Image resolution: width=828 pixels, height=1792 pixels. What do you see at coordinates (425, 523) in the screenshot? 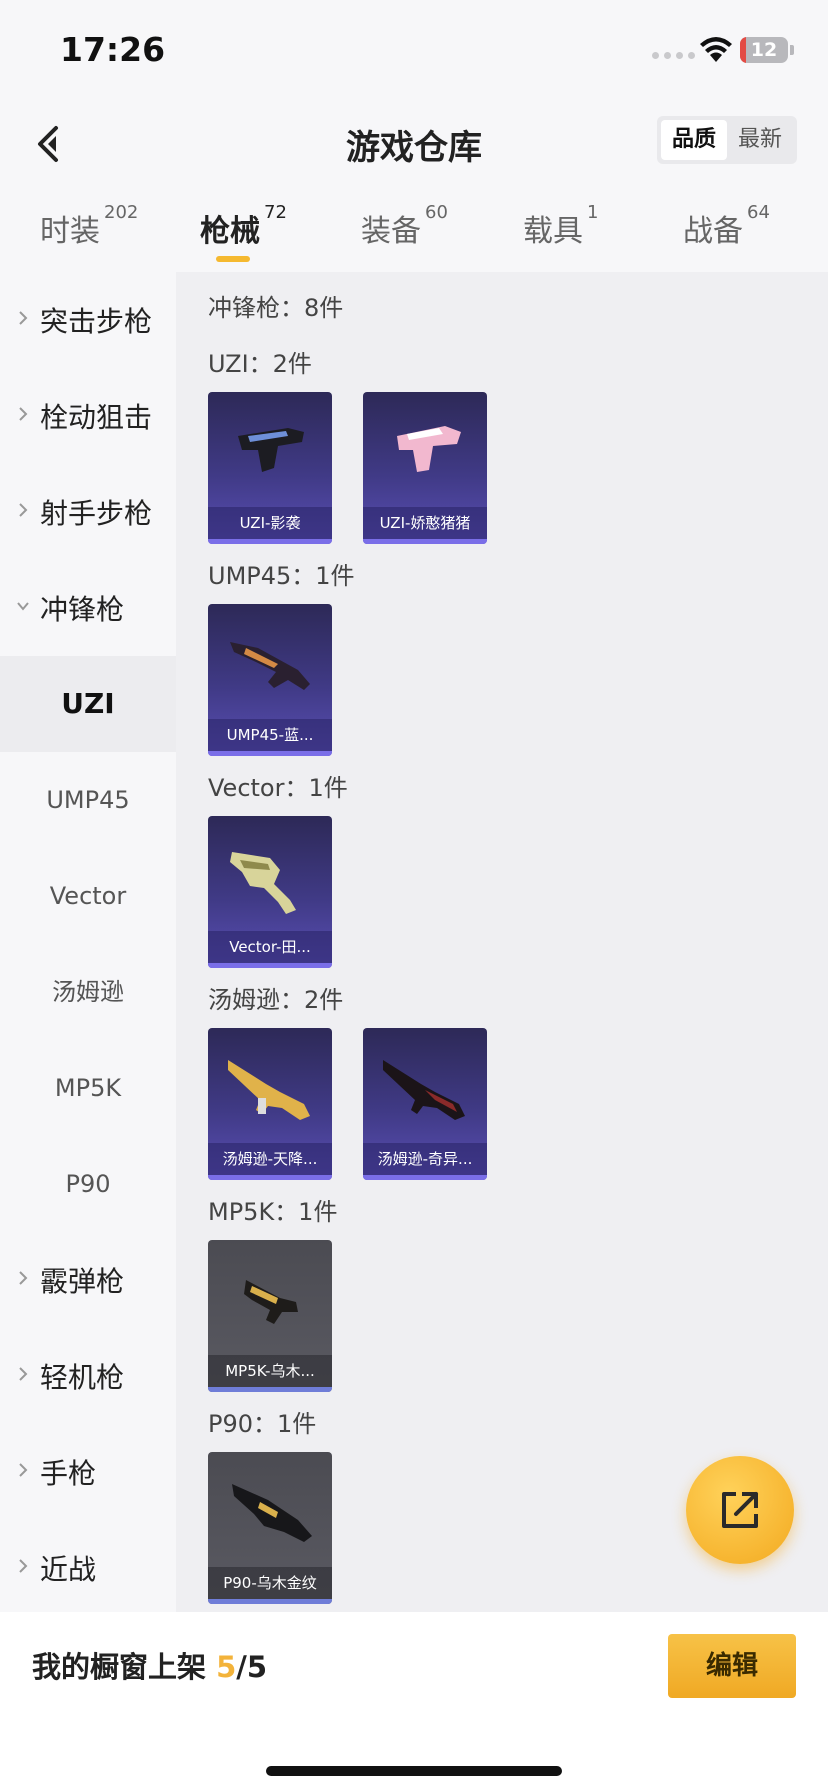
I see `skin-name: UZI-娇憨猪猪` at bounding box center [425, 523].